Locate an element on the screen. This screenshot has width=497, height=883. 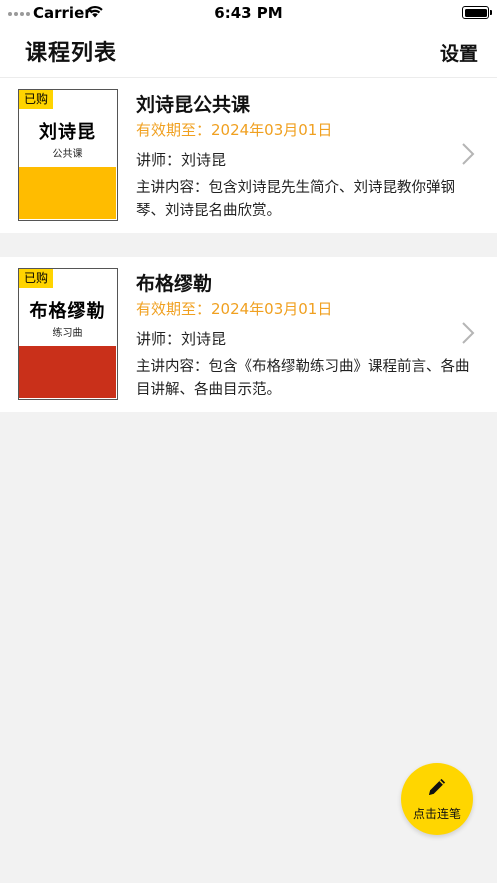
course-cover: 已购 布格缪勒 练习曲 is located at coordinates (68, 334).